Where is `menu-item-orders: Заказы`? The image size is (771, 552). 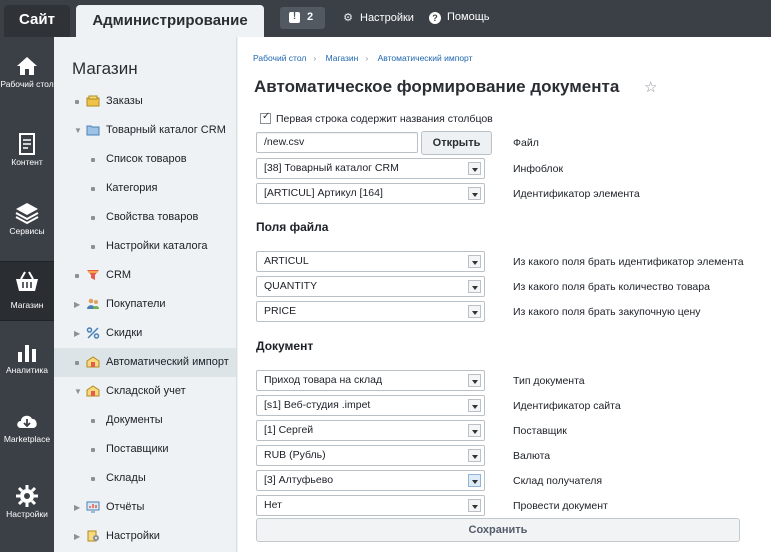
menu-item-orders: Заказы is located at coordinates (145, 101).